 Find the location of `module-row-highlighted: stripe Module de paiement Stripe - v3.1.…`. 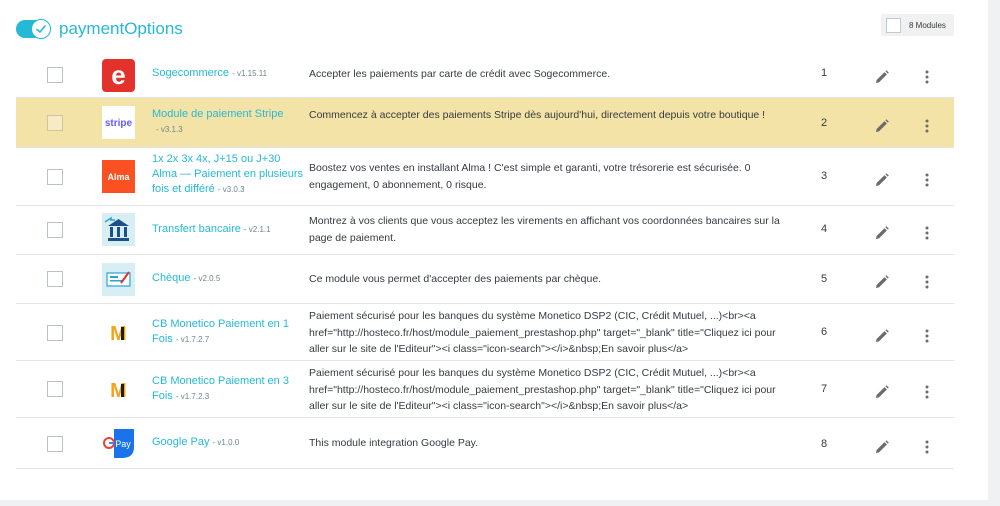

module-row-highlighted: stripe Module de paiement Stripe - v3.1.… is located at coordinates (485, 123).